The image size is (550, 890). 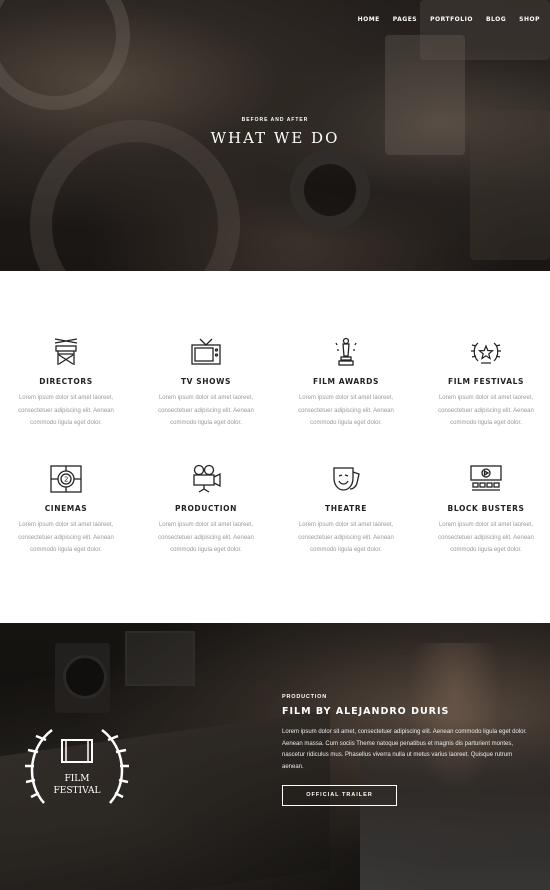 I want to click on main-nav: HOME PAGES PORTFOLIO BLOG SHOP, so click(x=449, y=19).